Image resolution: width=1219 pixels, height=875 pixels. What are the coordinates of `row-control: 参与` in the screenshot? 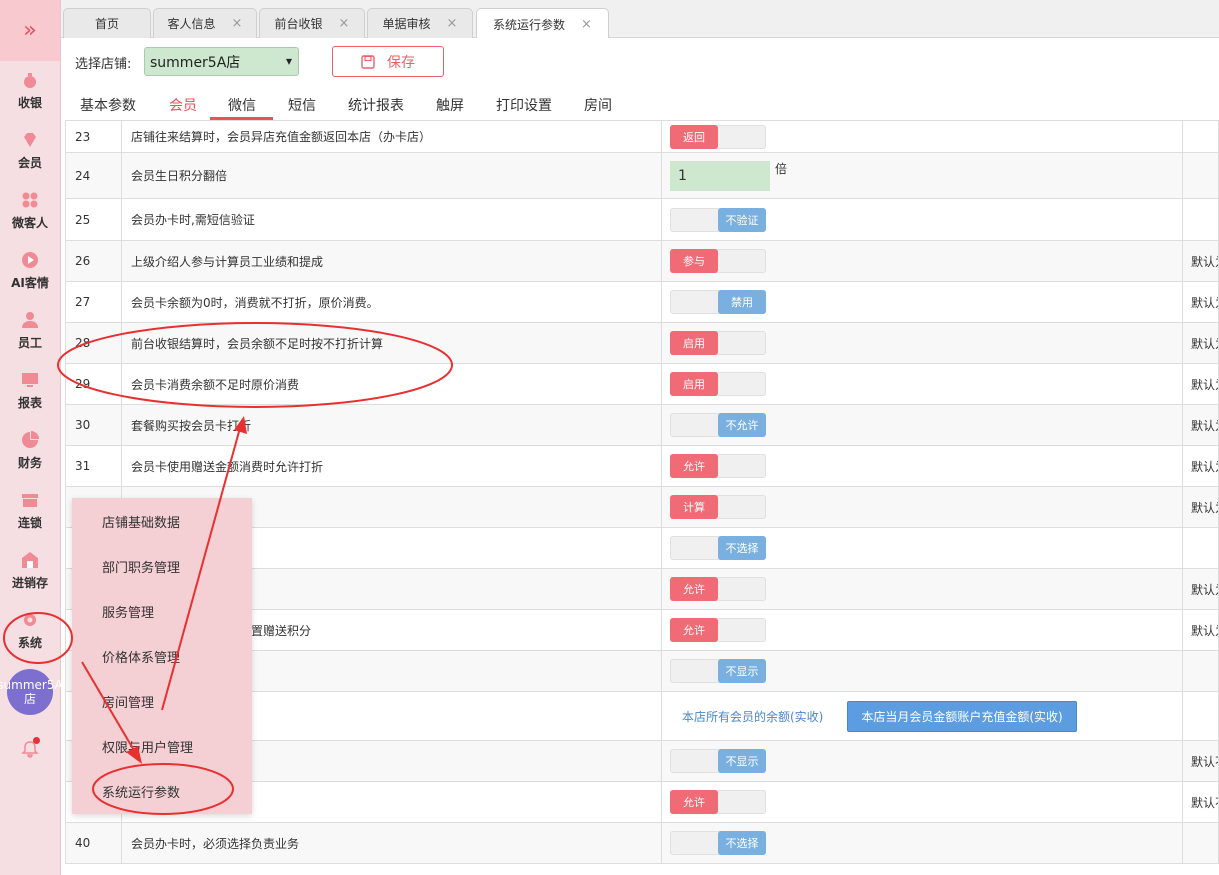 It's located at (921, 261).